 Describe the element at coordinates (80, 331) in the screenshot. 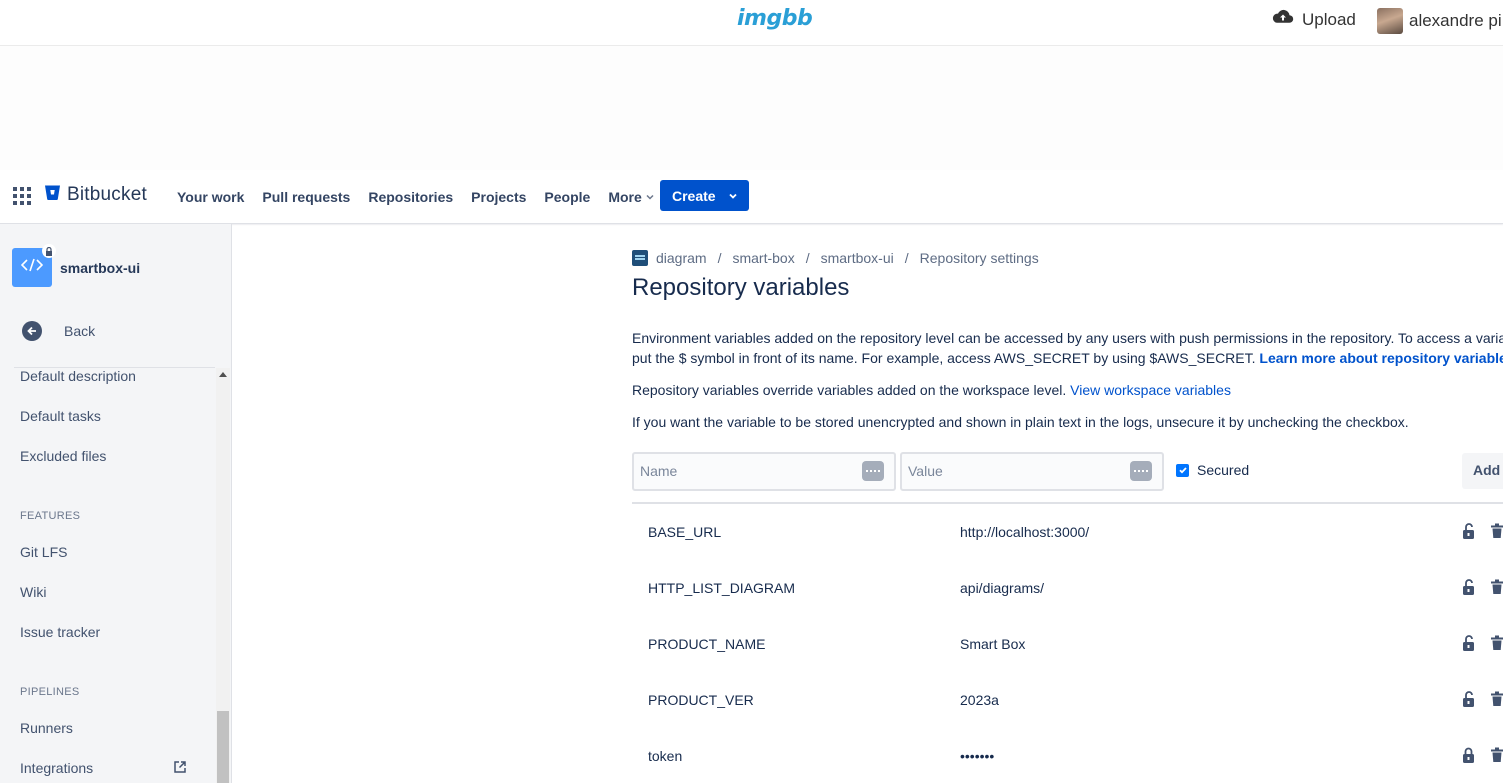

I see `back-label: Back` at that location.